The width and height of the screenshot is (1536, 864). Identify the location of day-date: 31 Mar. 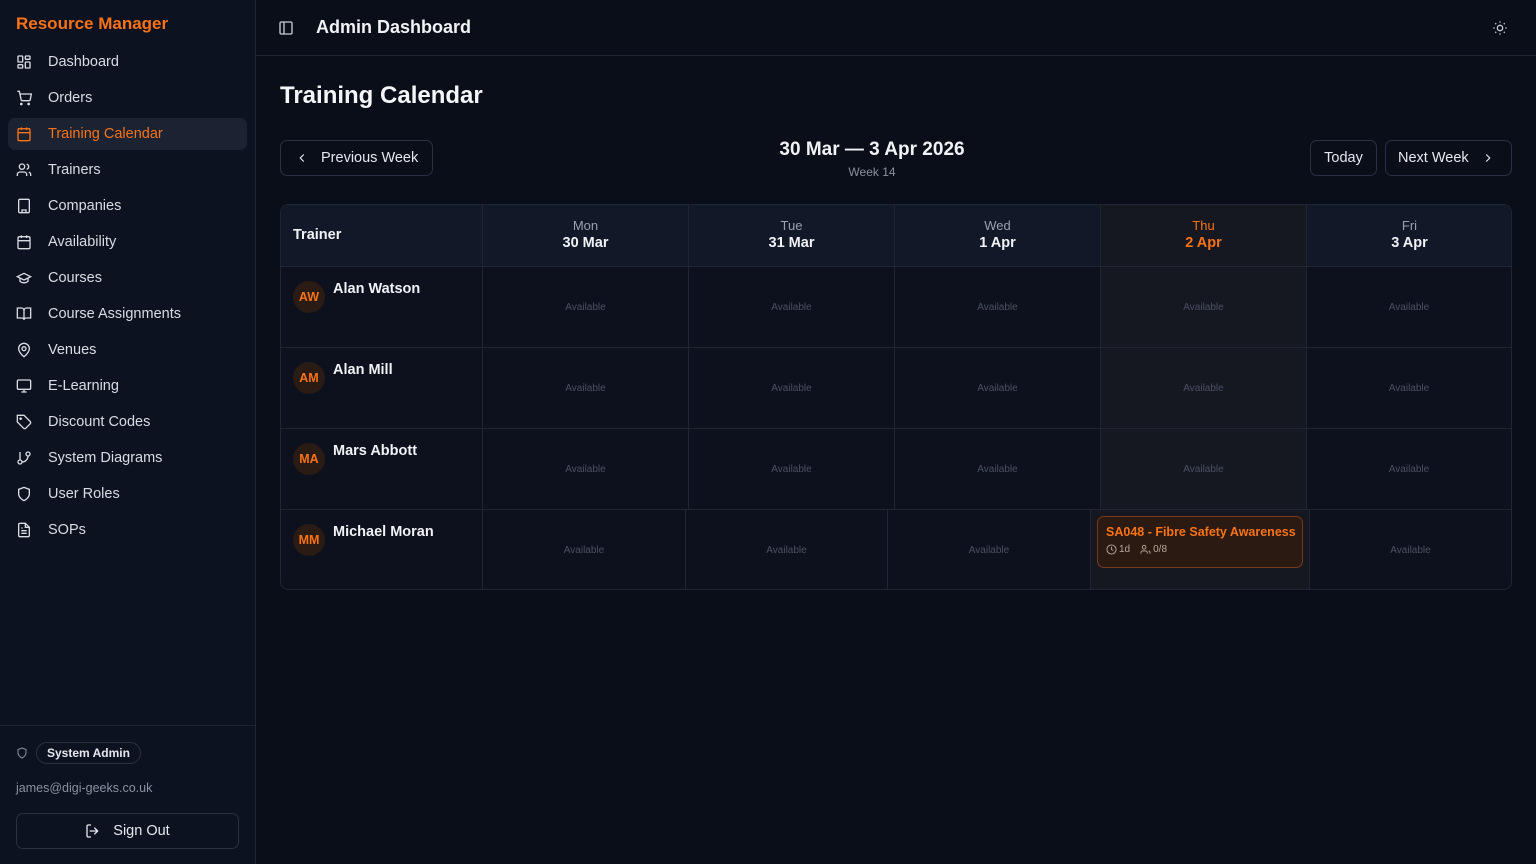
(791, 243).